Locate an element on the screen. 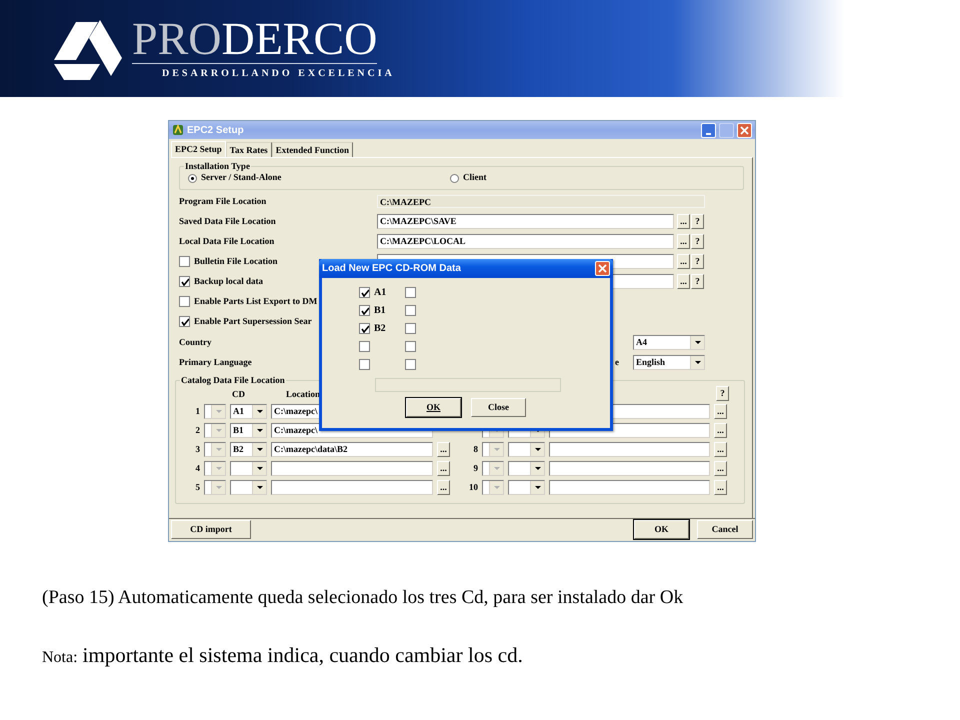 This screenshot has height=720, width=960. option-label: Client is located at coordinates (474, 177).